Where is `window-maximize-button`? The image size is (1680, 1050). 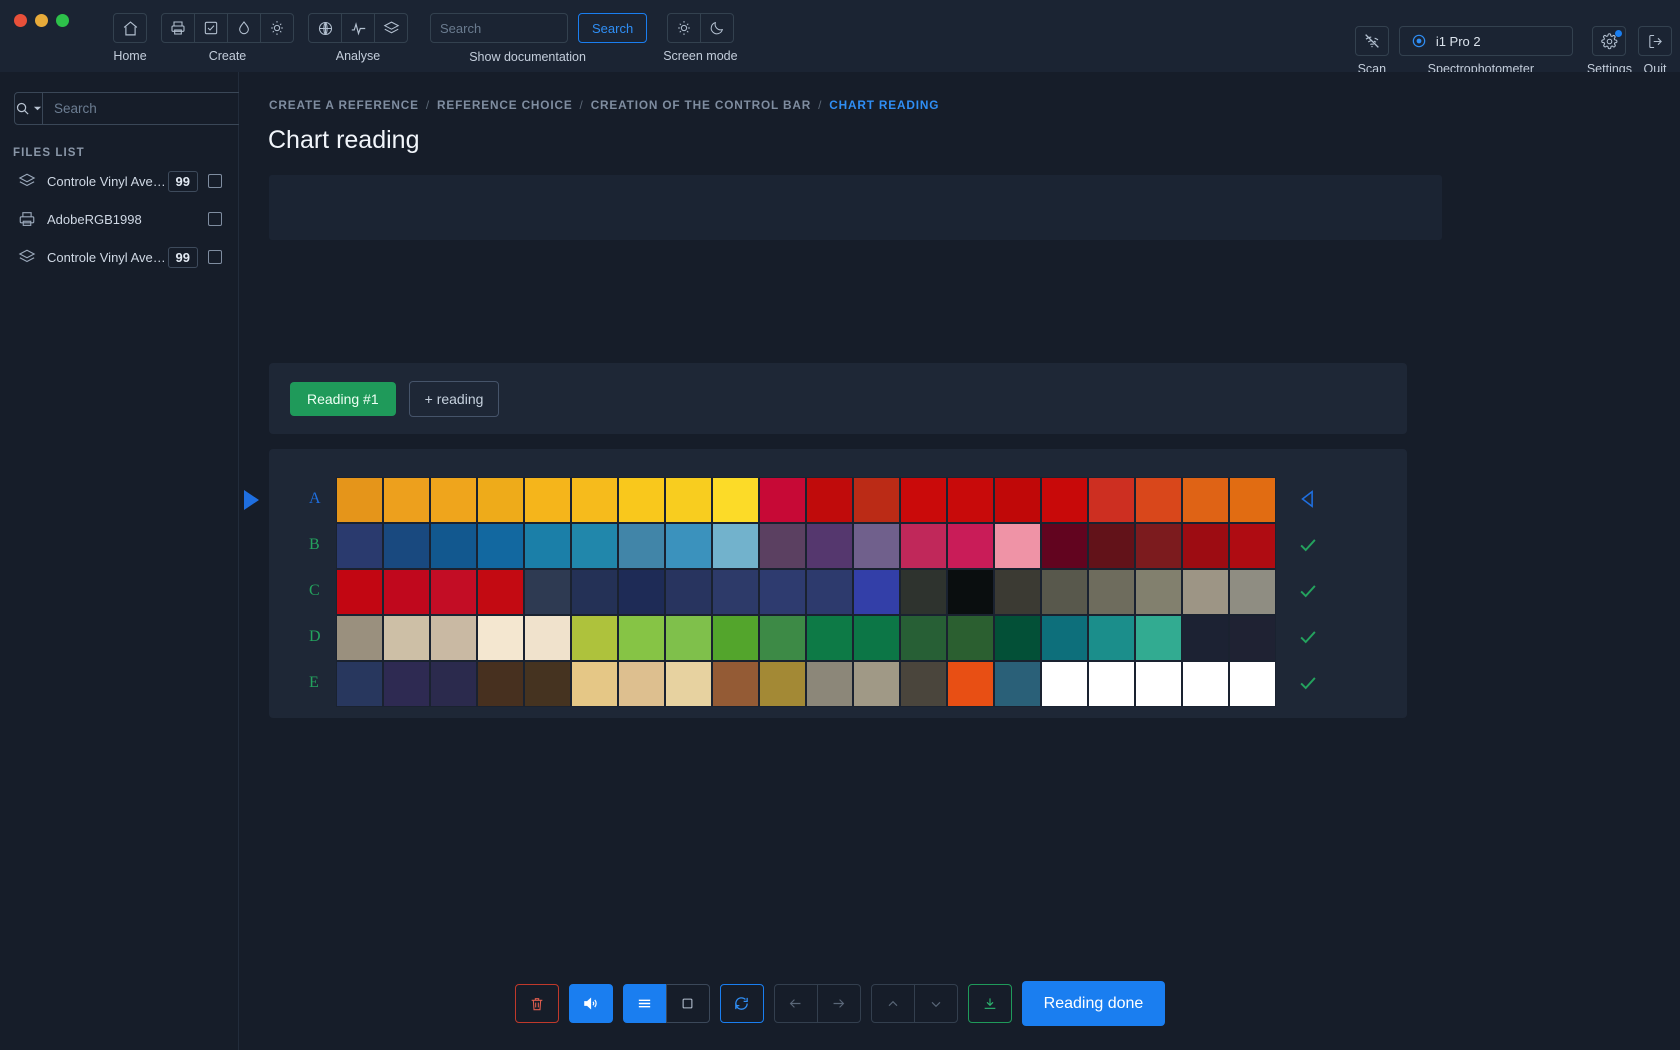 window-maximize-button is located at coordinates (62, 20).